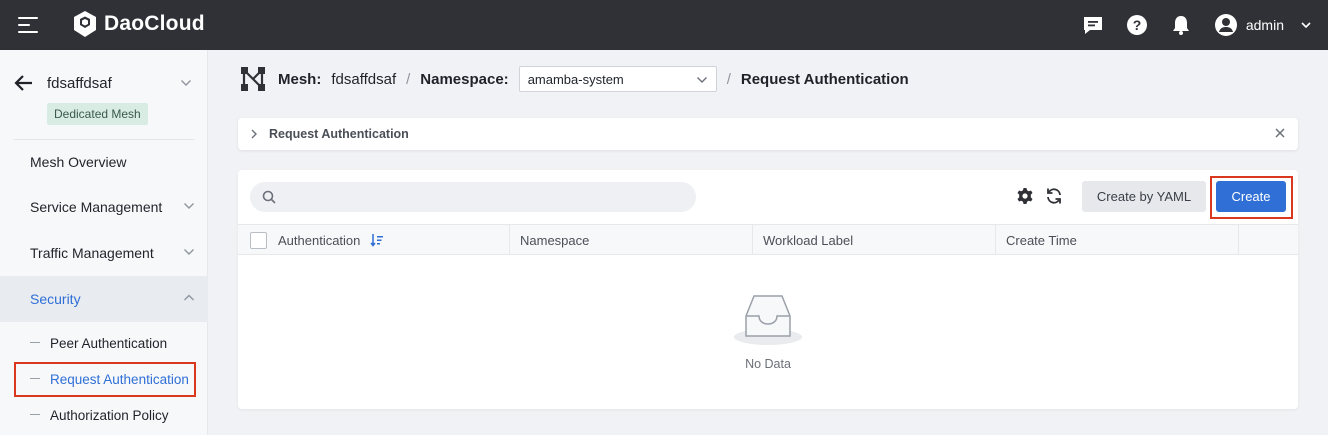 Image resolution: width=1328 pixels, height=435 pixels. Describe the element at coordinates (92, 253) in the screenshot. I see `sidebar-item-label: Traffic Management` at that location.